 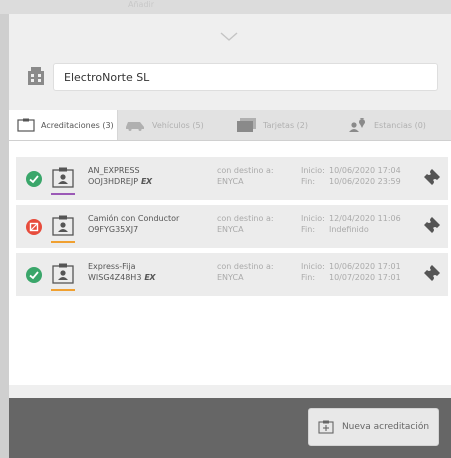 What do you see at coordinates (34, 227) in the screenshot?
I see `error-circle-icon` at bounding box center [34, 227].